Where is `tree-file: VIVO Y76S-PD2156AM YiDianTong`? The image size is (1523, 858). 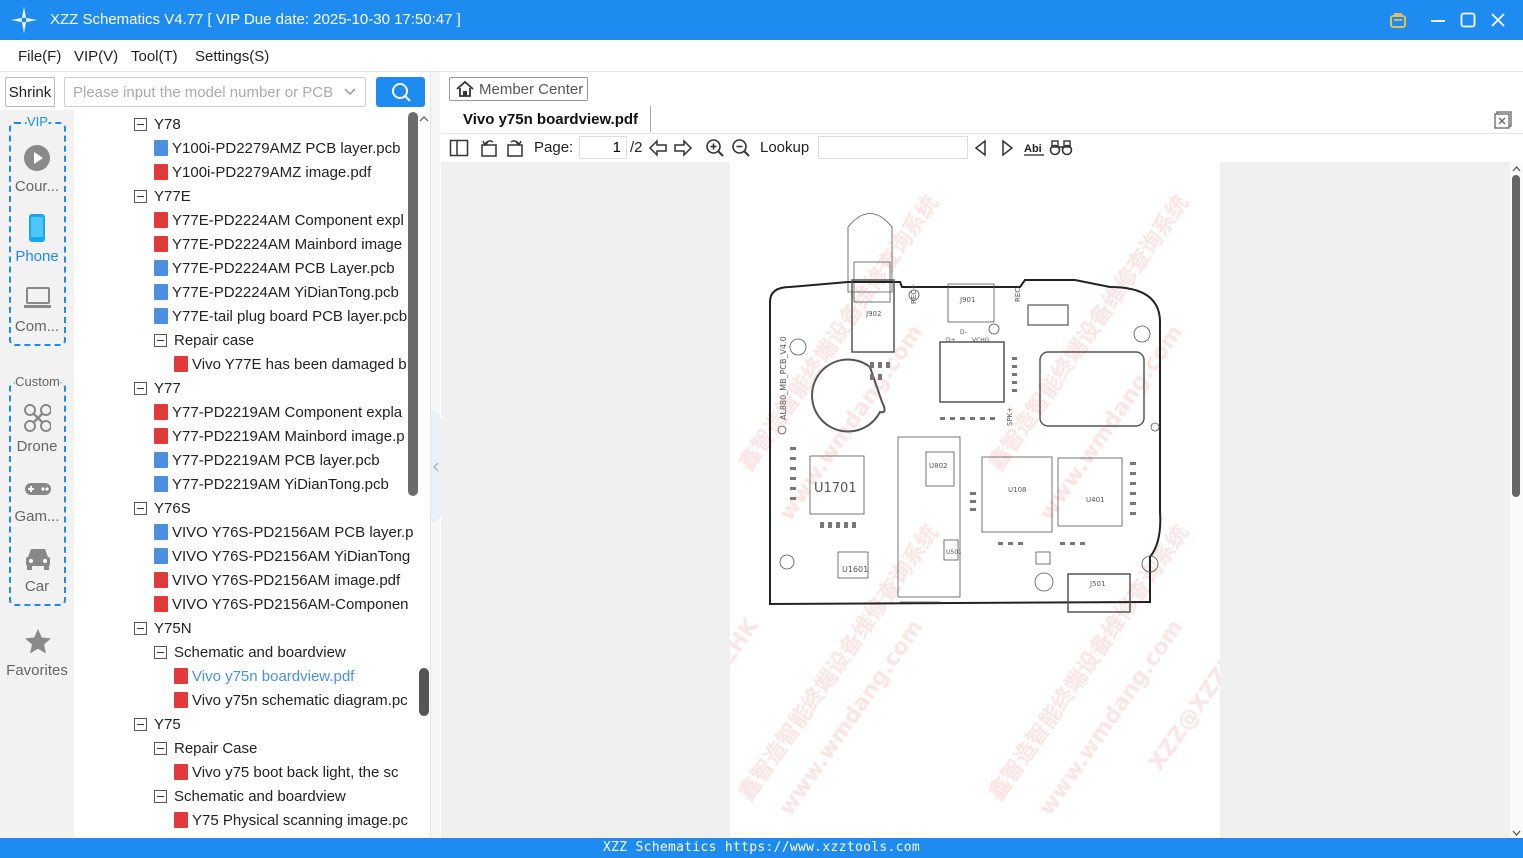 tree-file: VIVO Y76S-PD2156AM YiDianTong is located at coordinates (282, 556).